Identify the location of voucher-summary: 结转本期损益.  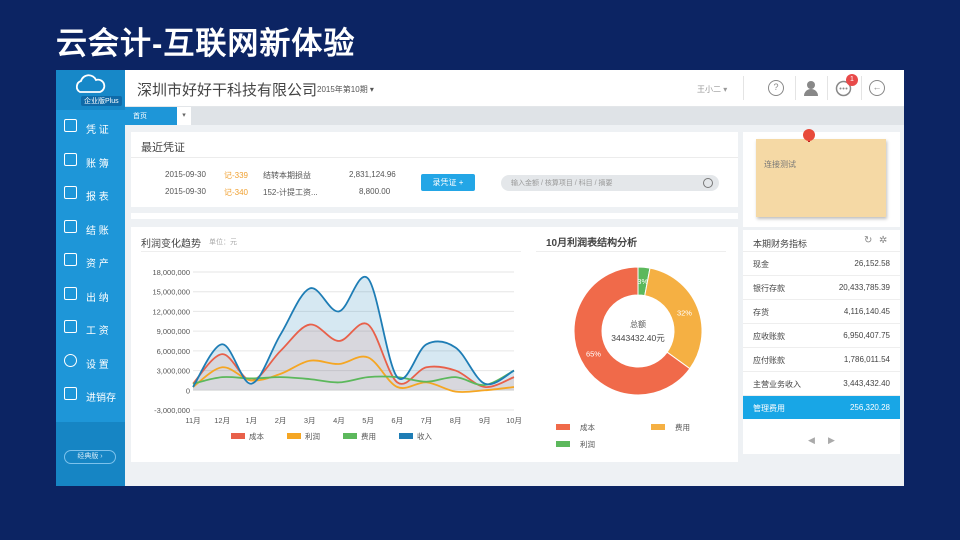
(287, 175).